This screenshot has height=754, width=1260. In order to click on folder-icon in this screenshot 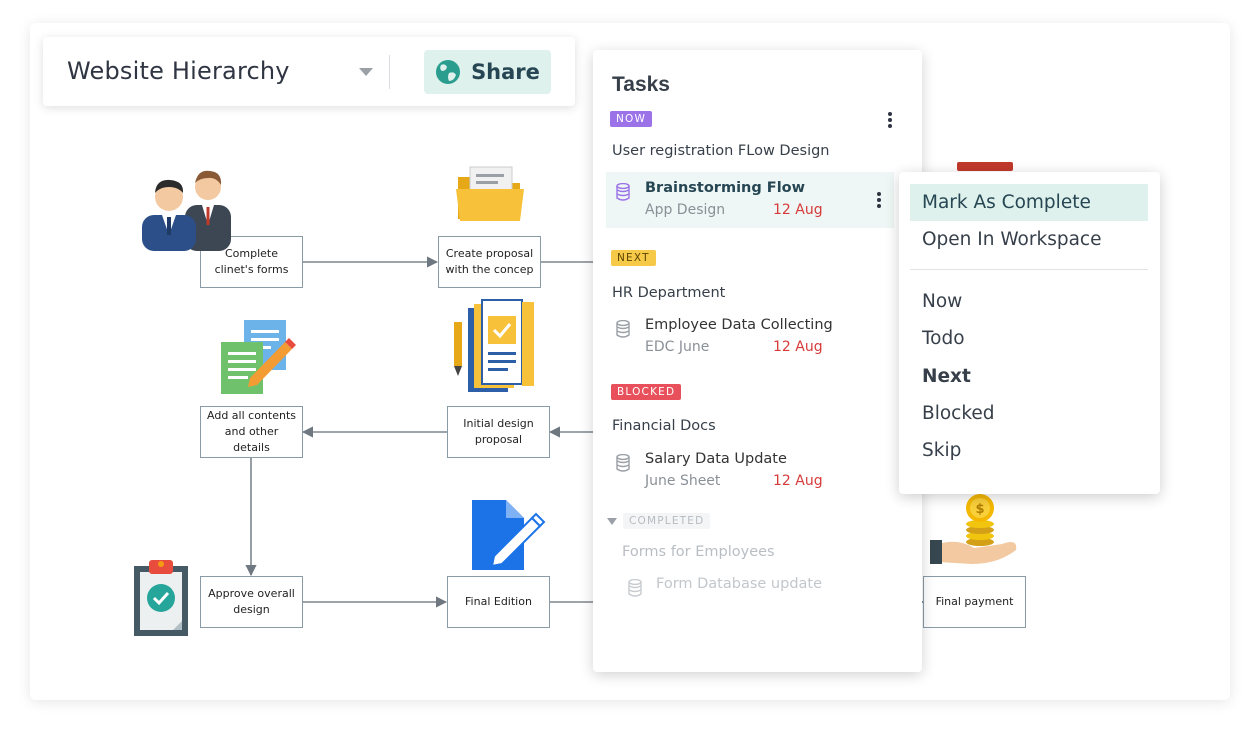, I will do `click(490, 193)`.